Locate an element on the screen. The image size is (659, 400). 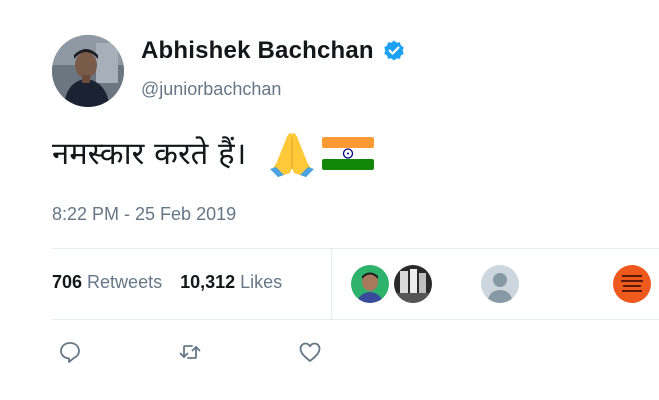
retweets-count: 706 is located at coordinates (67, 282).